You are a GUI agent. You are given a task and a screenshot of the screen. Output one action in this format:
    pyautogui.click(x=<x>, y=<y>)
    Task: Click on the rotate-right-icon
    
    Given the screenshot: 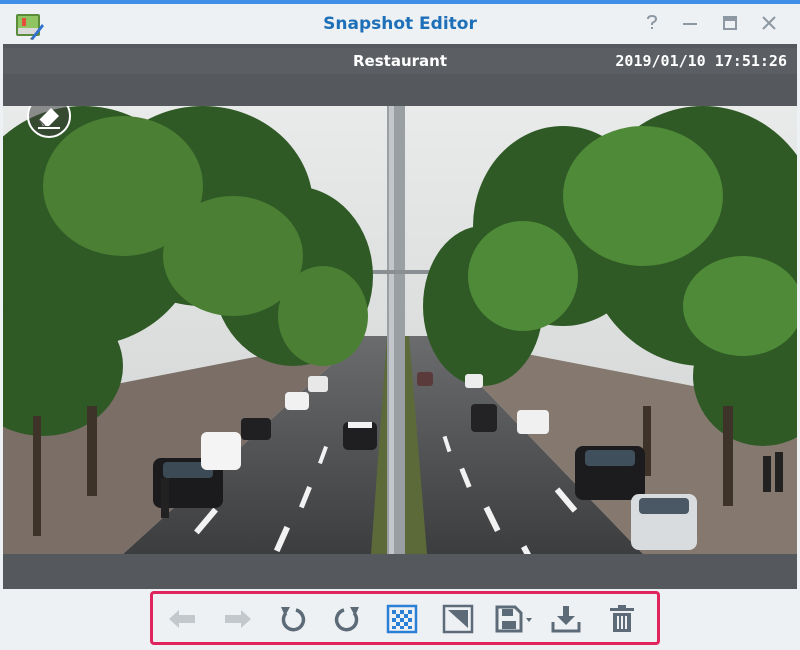 What is the action you would take?
    pyautogui.click(x=346, y=619)
    